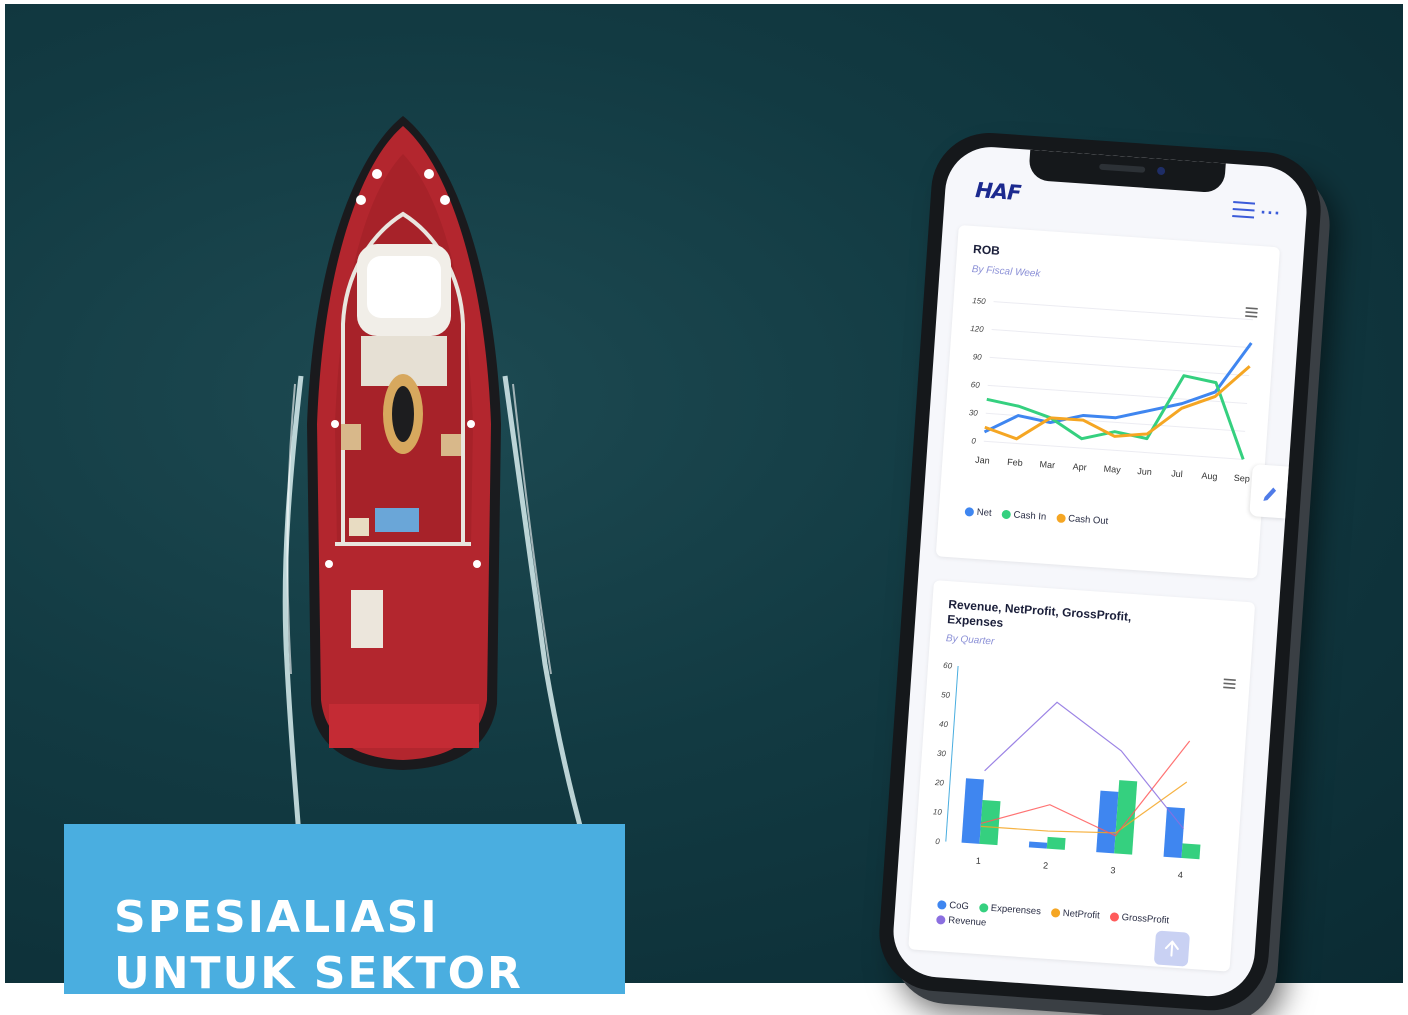 The width and height of the screenshot is (1408, 1015). I want to click on legend-item: CoG, so click(953, 905).